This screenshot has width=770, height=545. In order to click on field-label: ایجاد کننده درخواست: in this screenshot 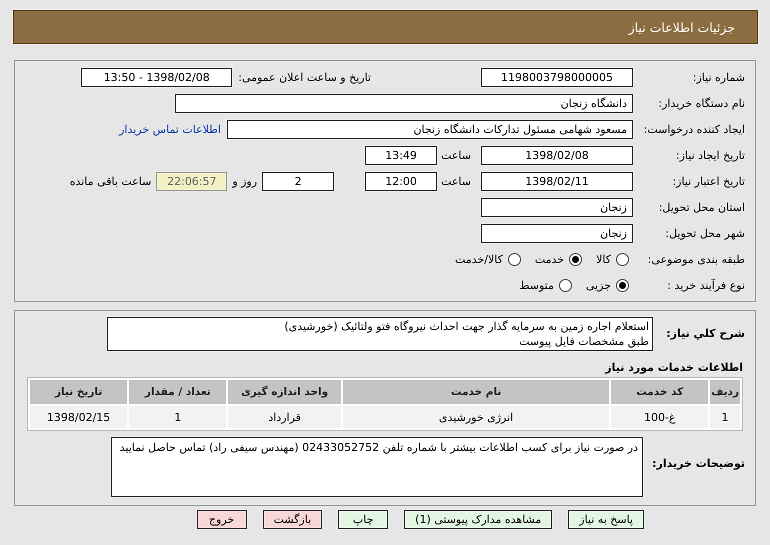, I will do `click(693, 129)`.